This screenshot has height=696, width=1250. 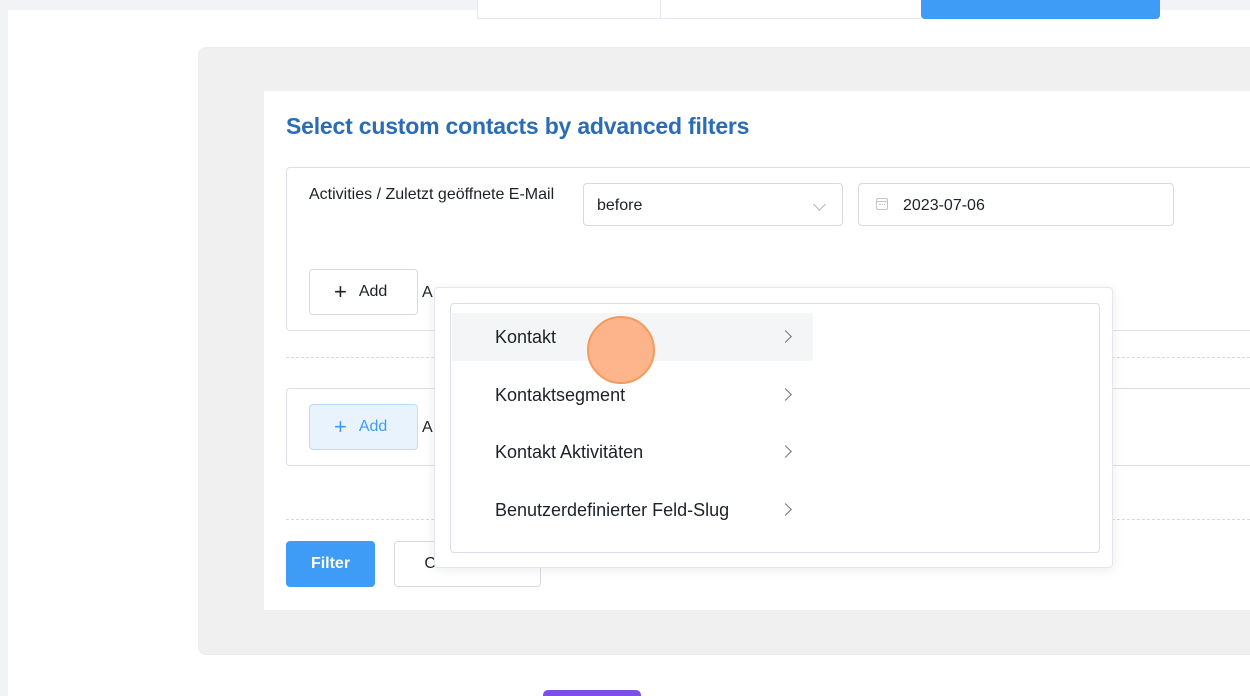 What do you see at coordinates (612, 509) in the screenshot?
I see `menu-item-label: Benutzerdefinierter Feld-Slug` at bounding box center [612, 509].